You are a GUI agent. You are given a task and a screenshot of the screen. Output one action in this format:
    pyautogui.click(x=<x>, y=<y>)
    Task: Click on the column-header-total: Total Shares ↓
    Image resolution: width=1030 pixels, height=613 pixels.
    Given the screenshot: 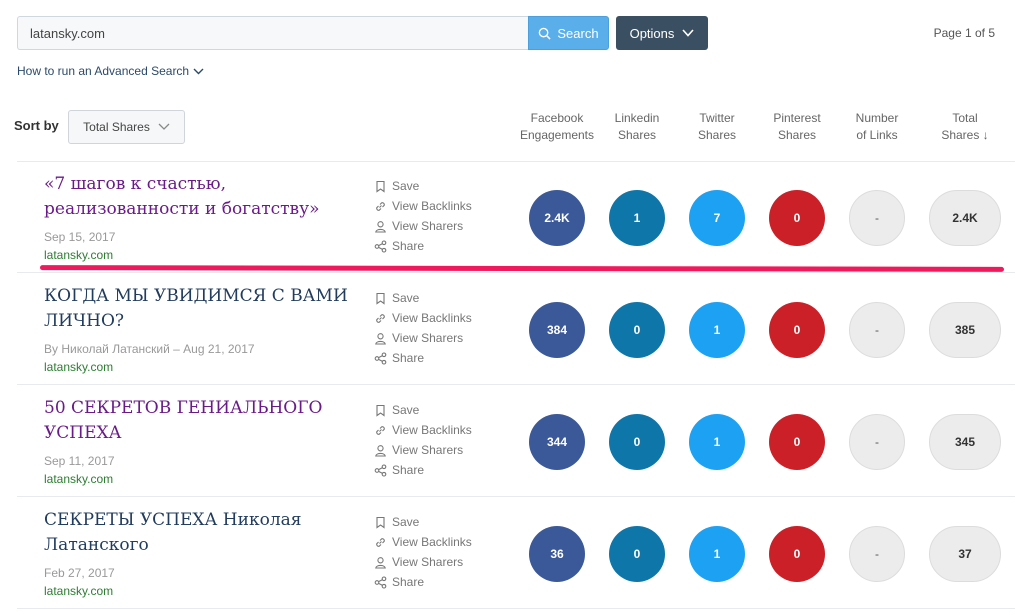 What is the action you would take?
    pyautogui.click(x=965, y=127)
    